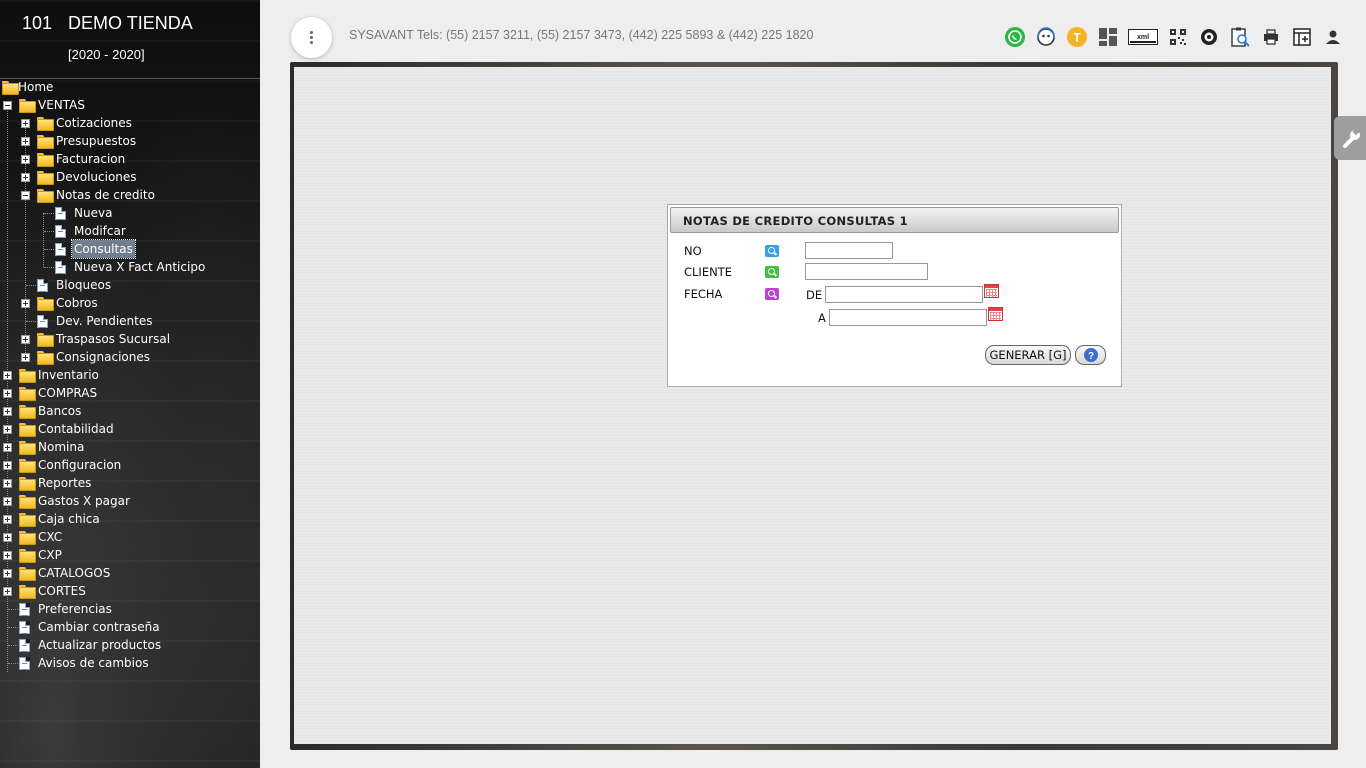 This screenshot has height=768, width=1366. What do you see at coordinates (130, 141) in the screenshot?
I see `tree-item-presupuestos: Presupuestos` at bounding box center [130, 141].